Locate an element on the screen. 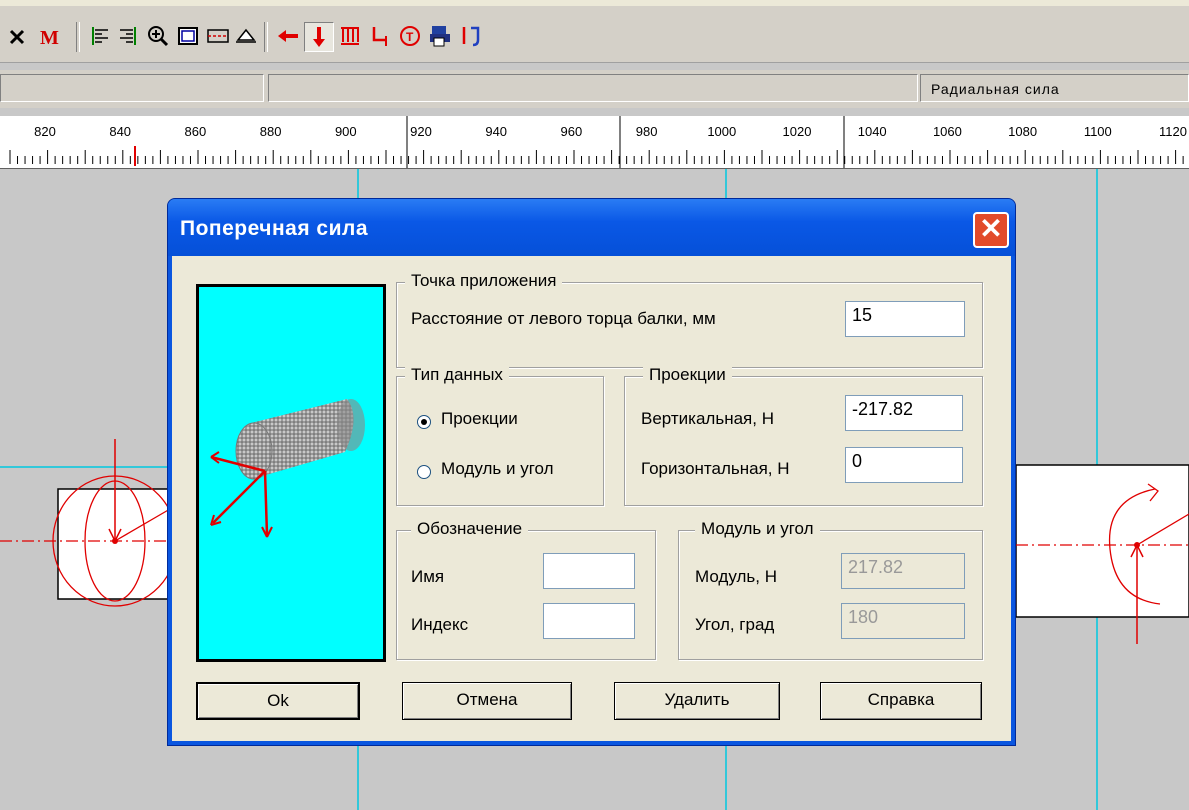  beam-segment-left is located at coordinates (114, 544).